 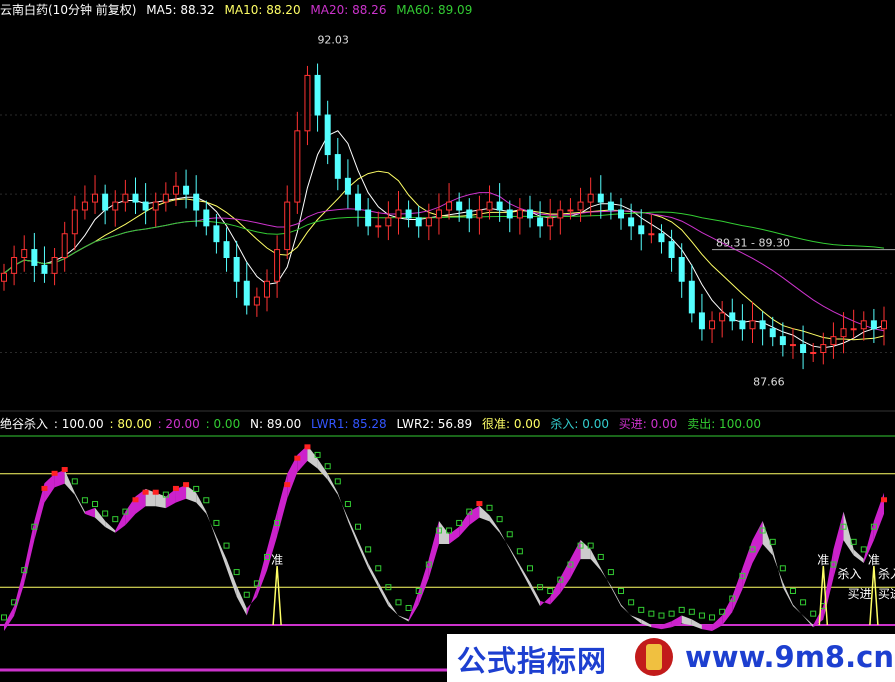 I want to click on level-0-value: : 0.00, so click(x=223, y=424).